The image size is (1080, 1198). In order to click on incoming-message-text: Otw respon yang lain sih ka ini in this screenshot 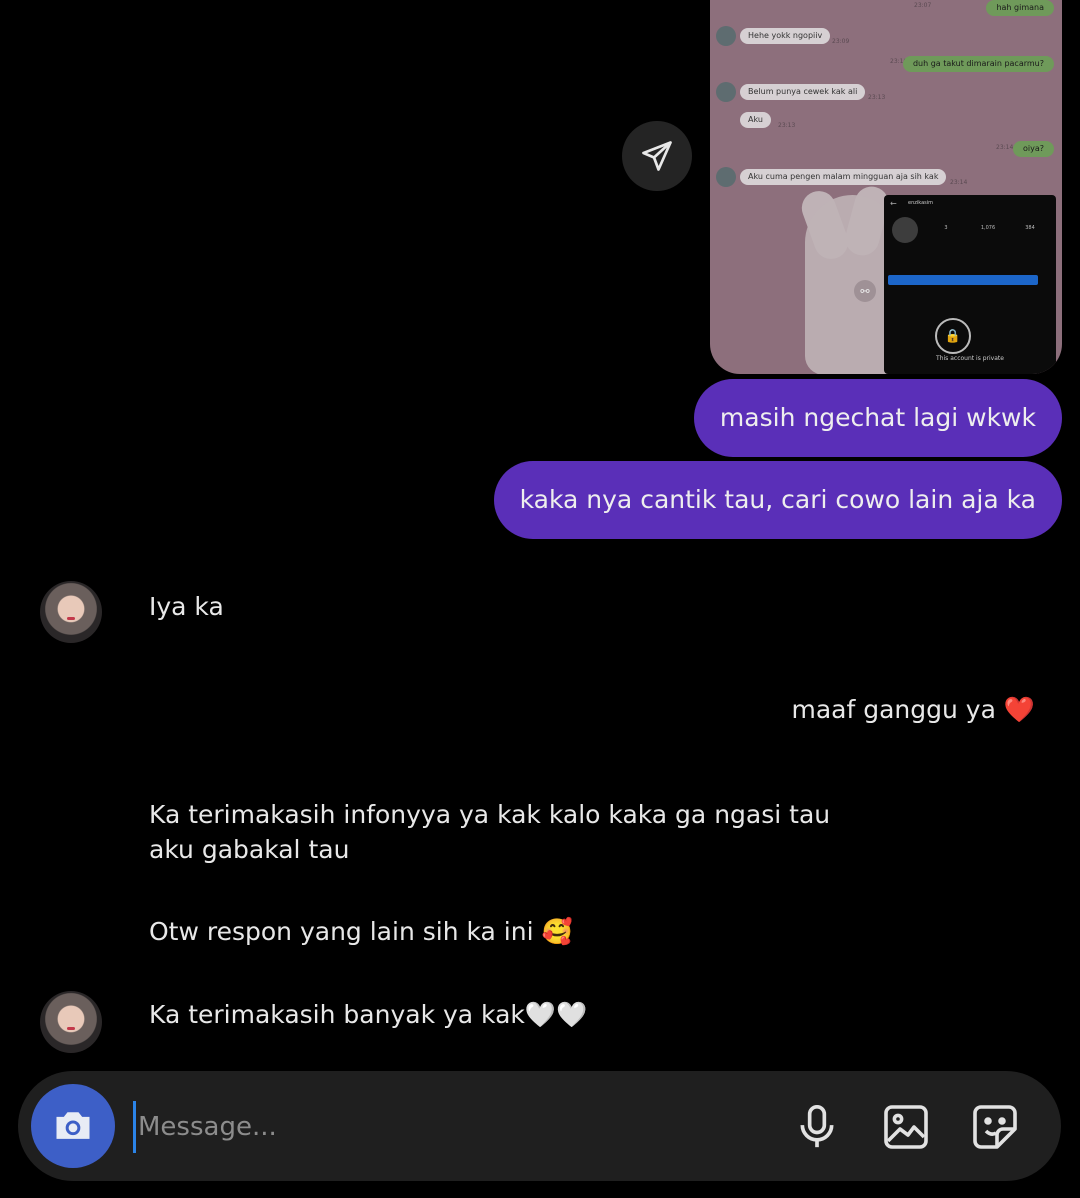, I will do `click(341, 931)`.